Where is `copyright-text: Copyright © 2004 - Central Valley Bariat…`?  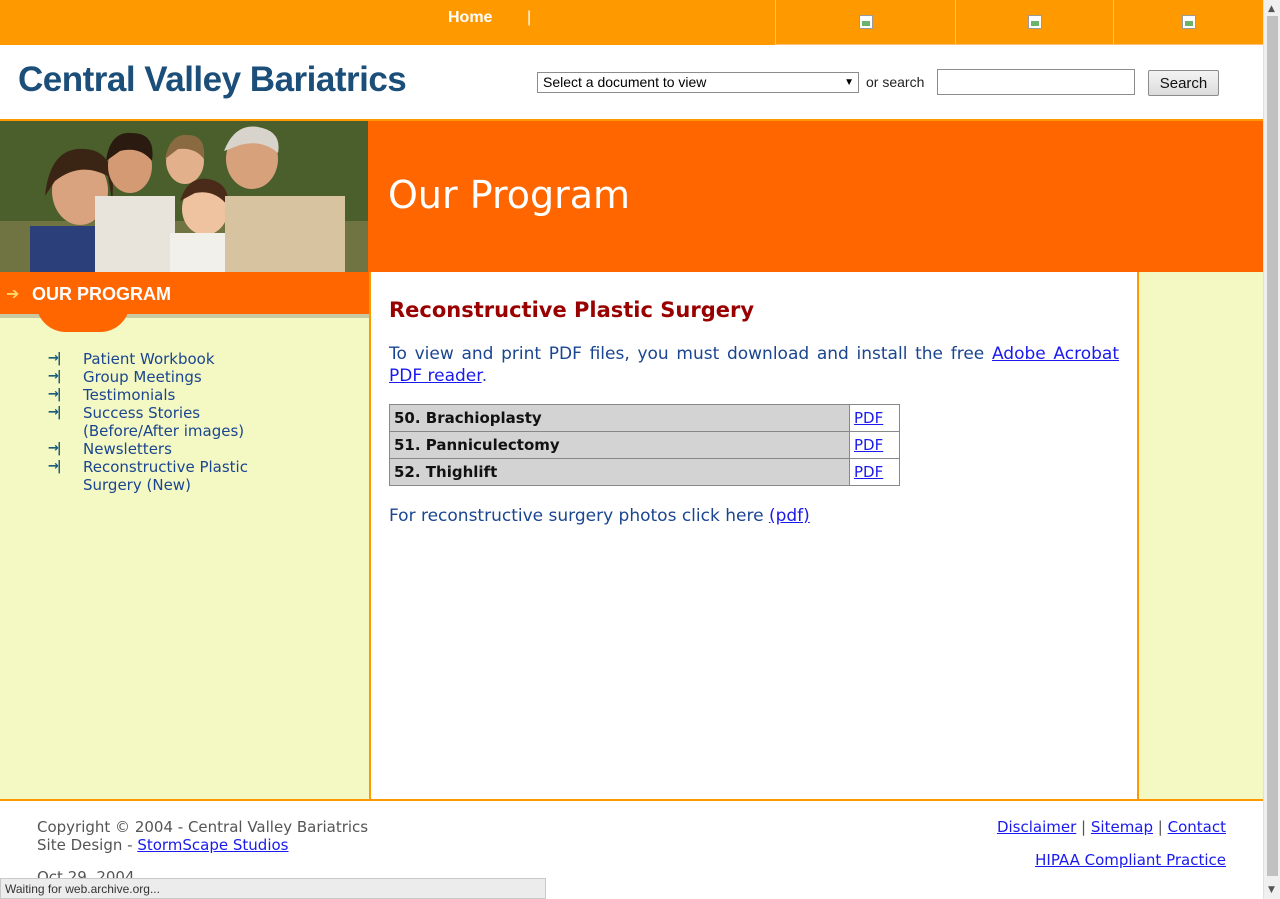 copyright-text: Copyright © 2004 - Central Valley Bariat… is located at coordinates (203, 827).